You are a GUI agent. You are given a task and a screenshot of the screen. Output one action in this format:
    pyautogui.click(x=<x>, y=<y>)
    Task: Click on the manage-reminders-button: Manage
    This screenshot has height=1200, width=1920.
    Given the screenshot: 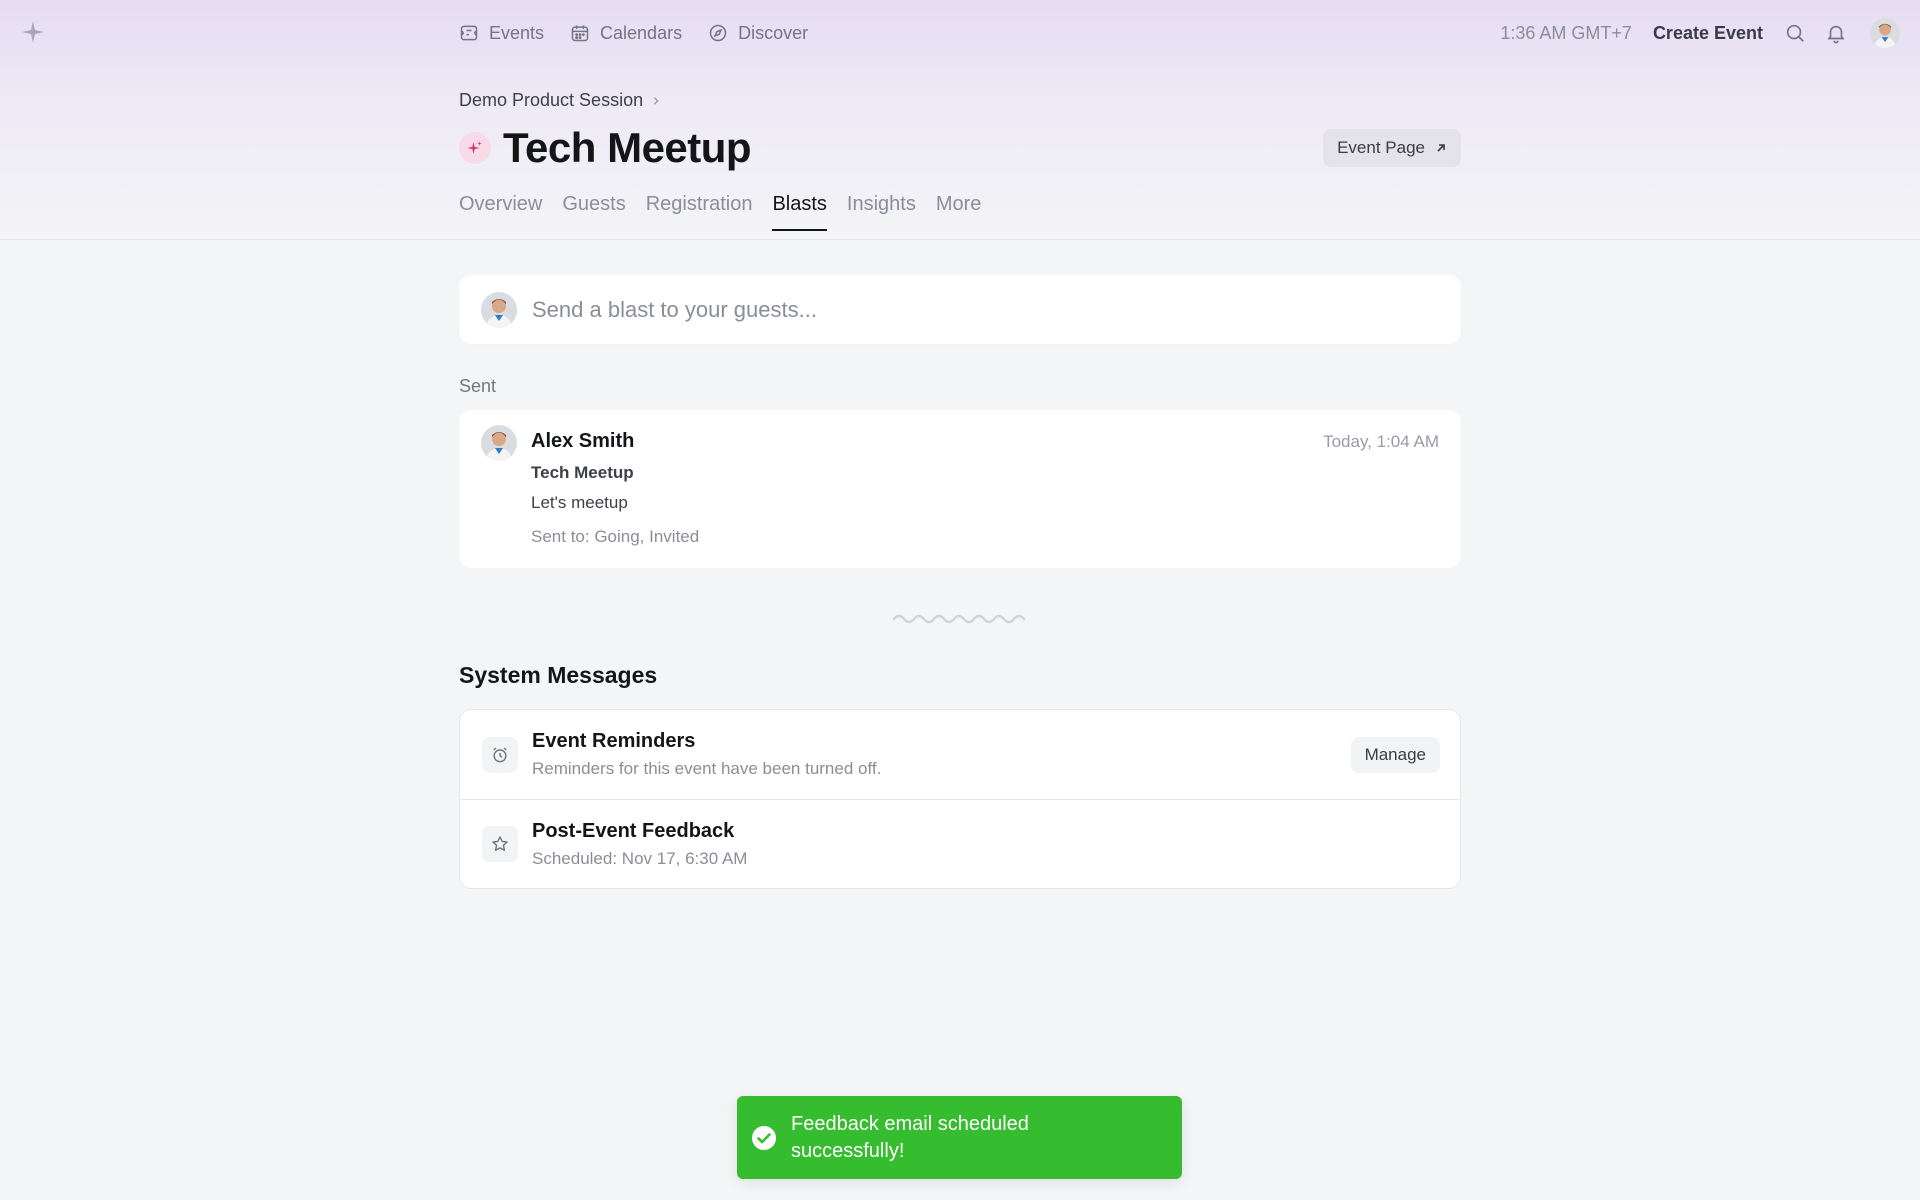 What is the action you would take?
    pyautogui.click(x=1395, y=755)
    